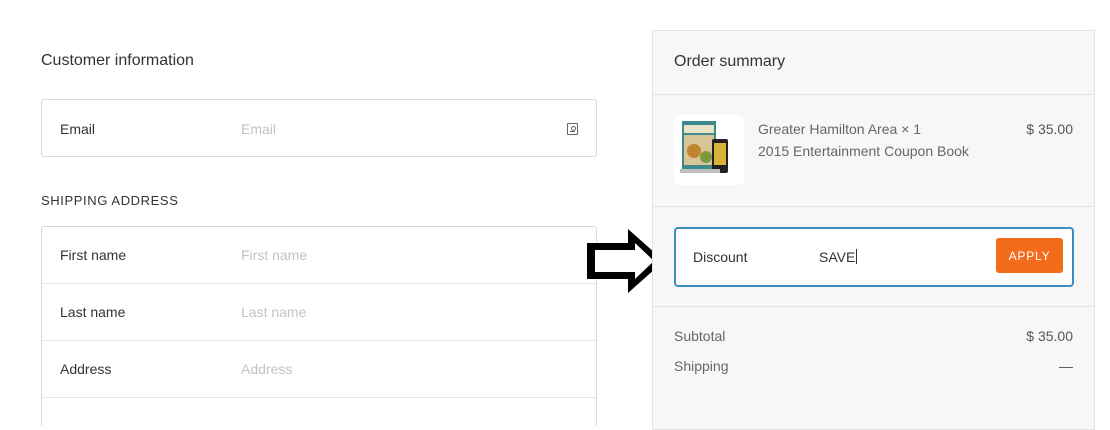 The height and width of the screenshot is (430, 1110). What do you see at coordinates (863, 151) in the screenshot?
I see `product-subtitle: 2015 Entertainment Coupon Book` at bounding box center [863, 151].